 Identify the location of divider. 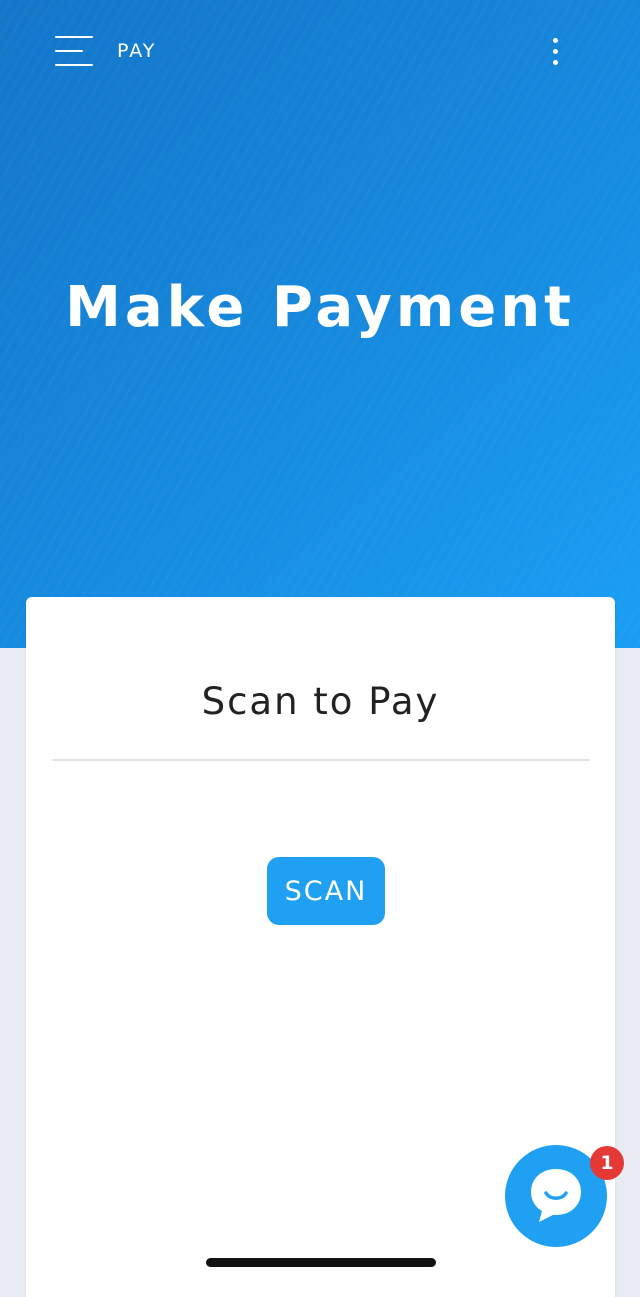
(321, 760).